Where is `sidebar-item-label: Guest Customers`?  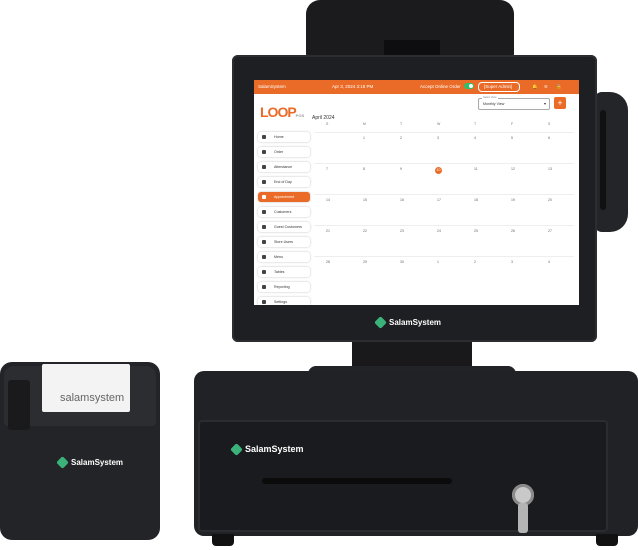
sidebar-item-label: Guest Customers is located at coordinates (288, 227).